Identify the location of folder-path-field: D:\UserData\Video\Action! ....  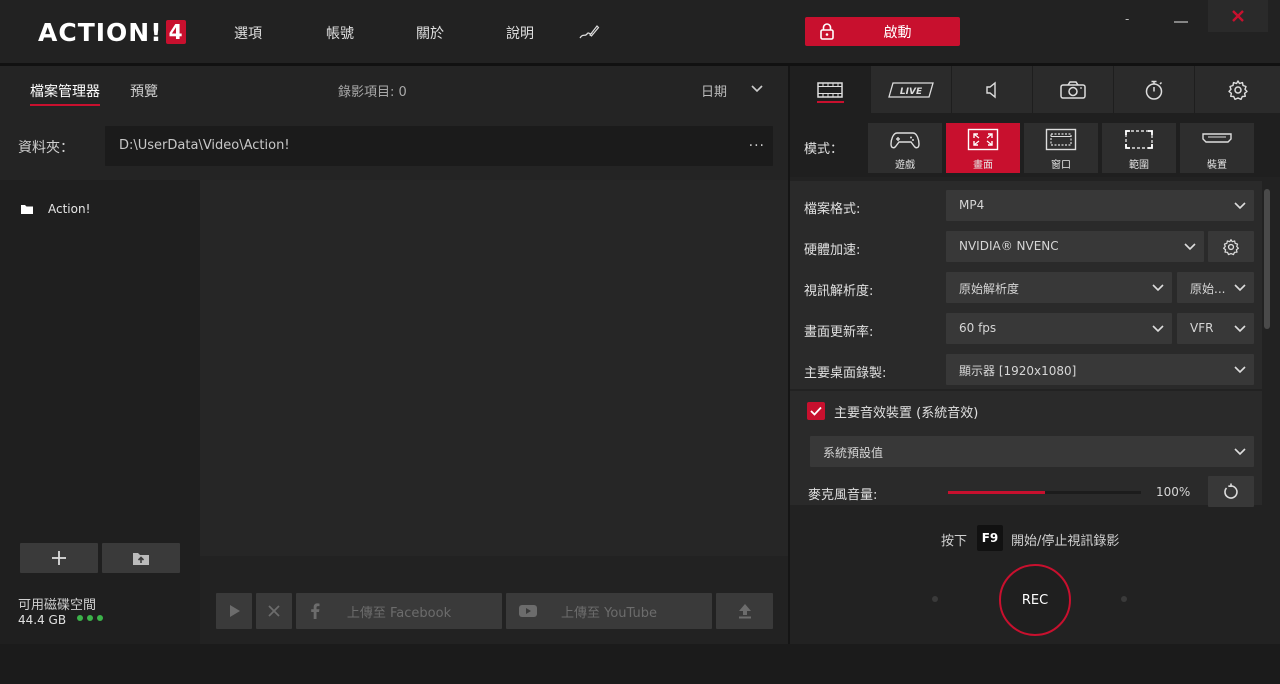
(439, 146).